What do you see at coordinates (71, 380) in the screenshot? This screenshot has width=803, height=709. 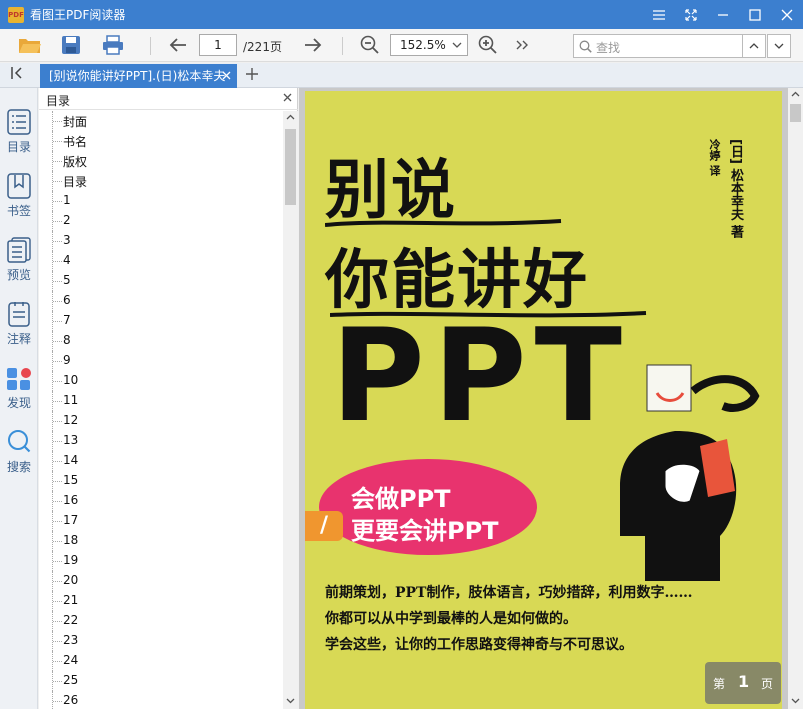 I see `outline-item-label: 10` at bounding box center [71, 380].